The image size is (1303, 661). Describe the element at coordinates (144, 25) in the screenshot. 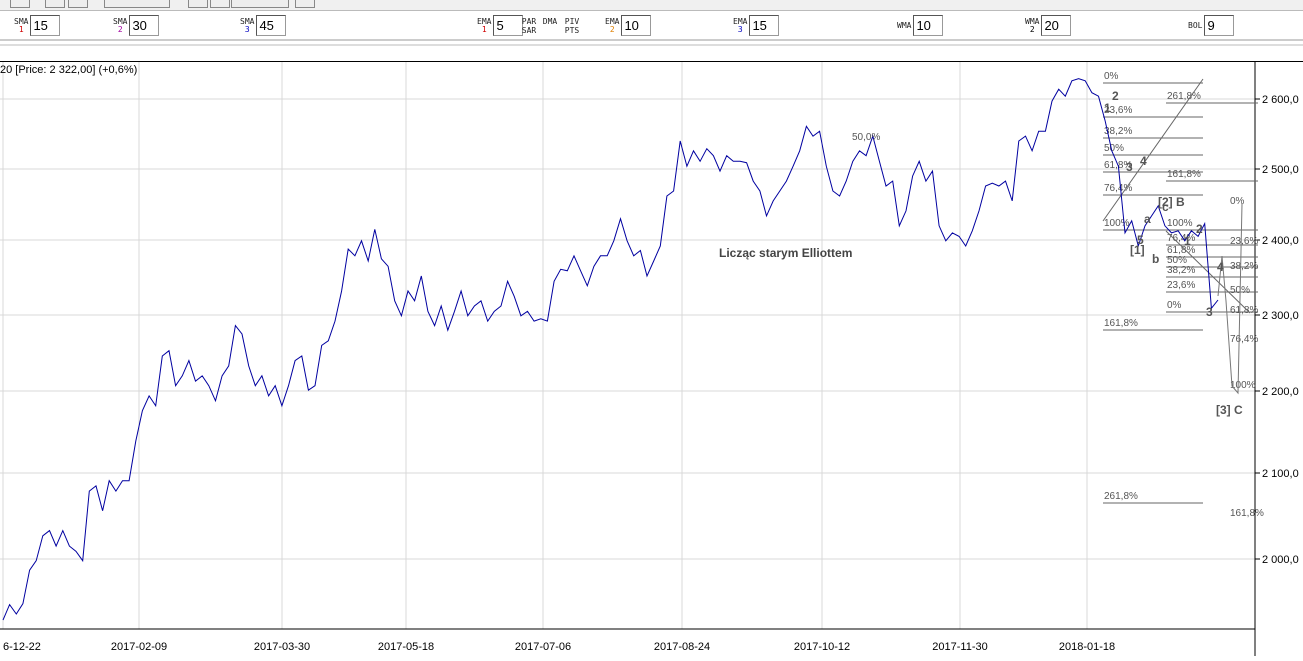

I see `indicator-period-input: 30` at that location.